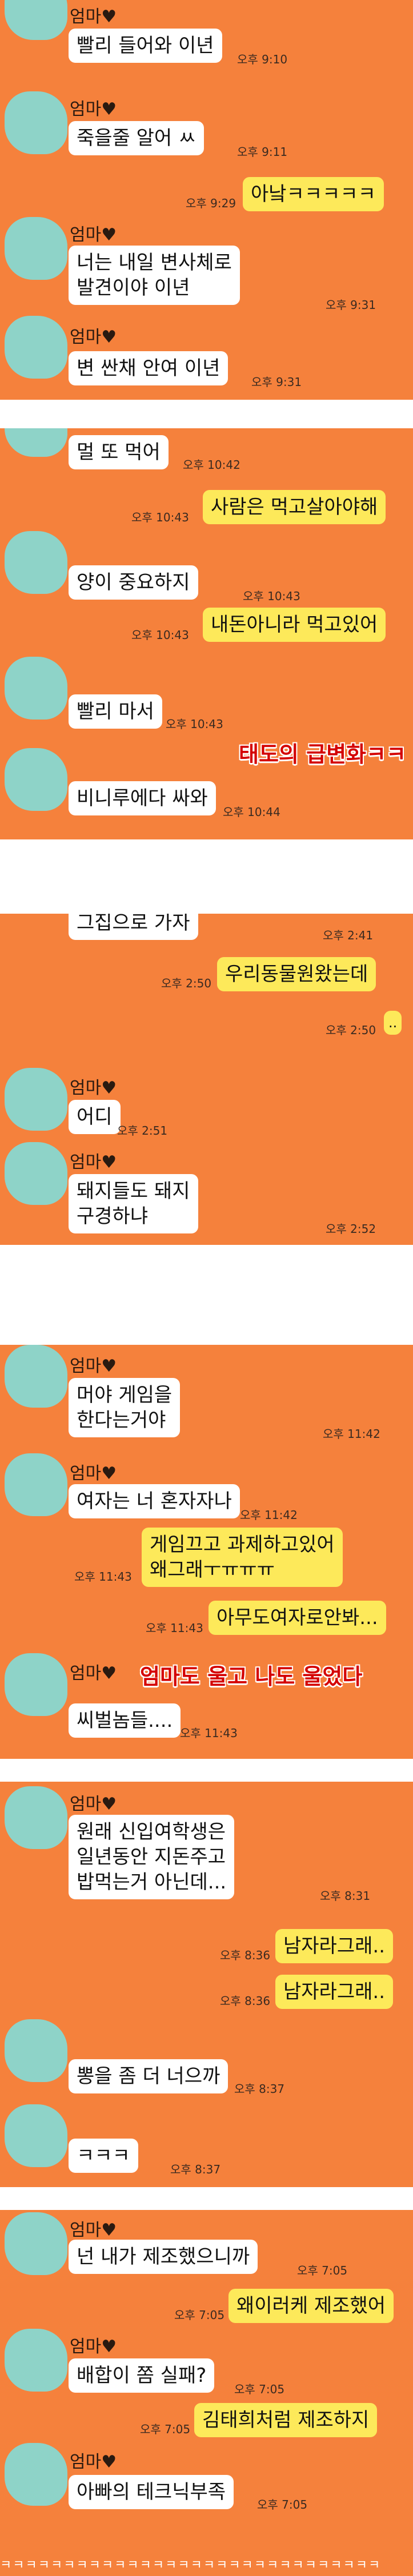 This screenshot has width=413, height=2576. What do you see at coordinates (294, 625) in the screenshot?
I see `message-bubble: 내돈아니라 먹고있어` at bounding box center [294, 625].